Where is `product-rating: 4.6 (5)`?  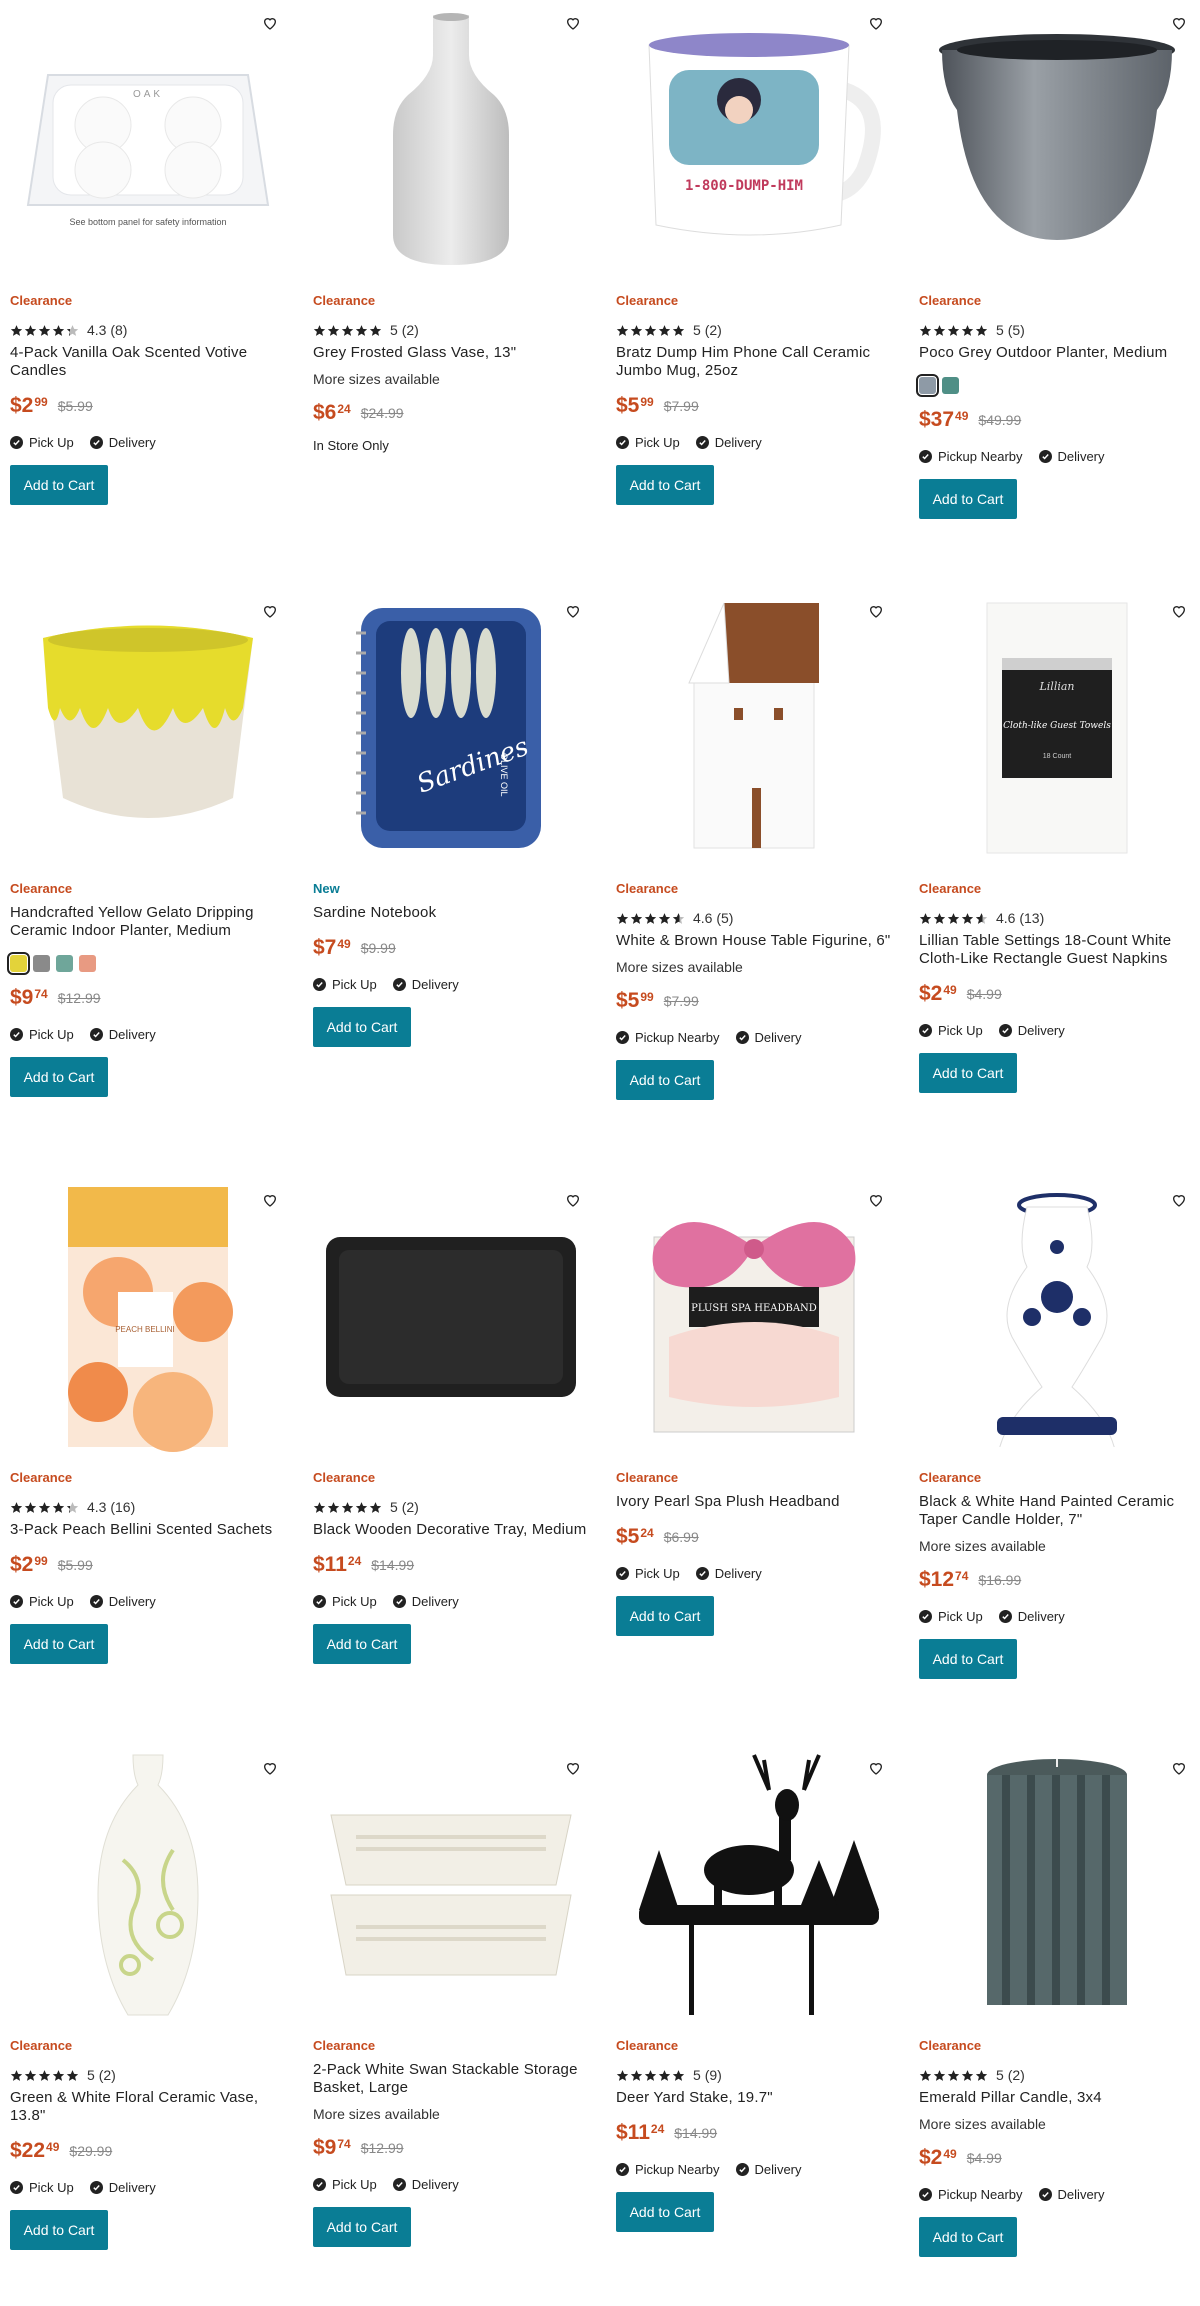
product-rating: 4.6 (5) is located at coordinates (753, 918).